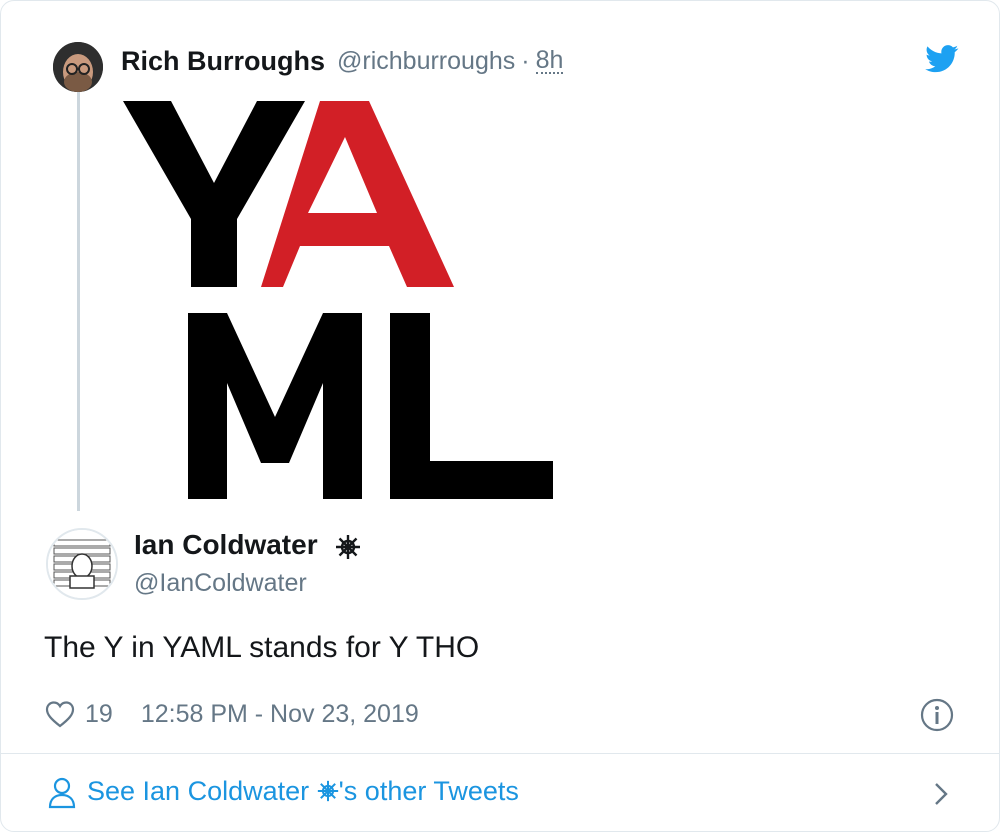 The image size is (1000, 832). Describe the element at coordinates (60, 714) in the screenshot. I see `heart-icon` at that location.